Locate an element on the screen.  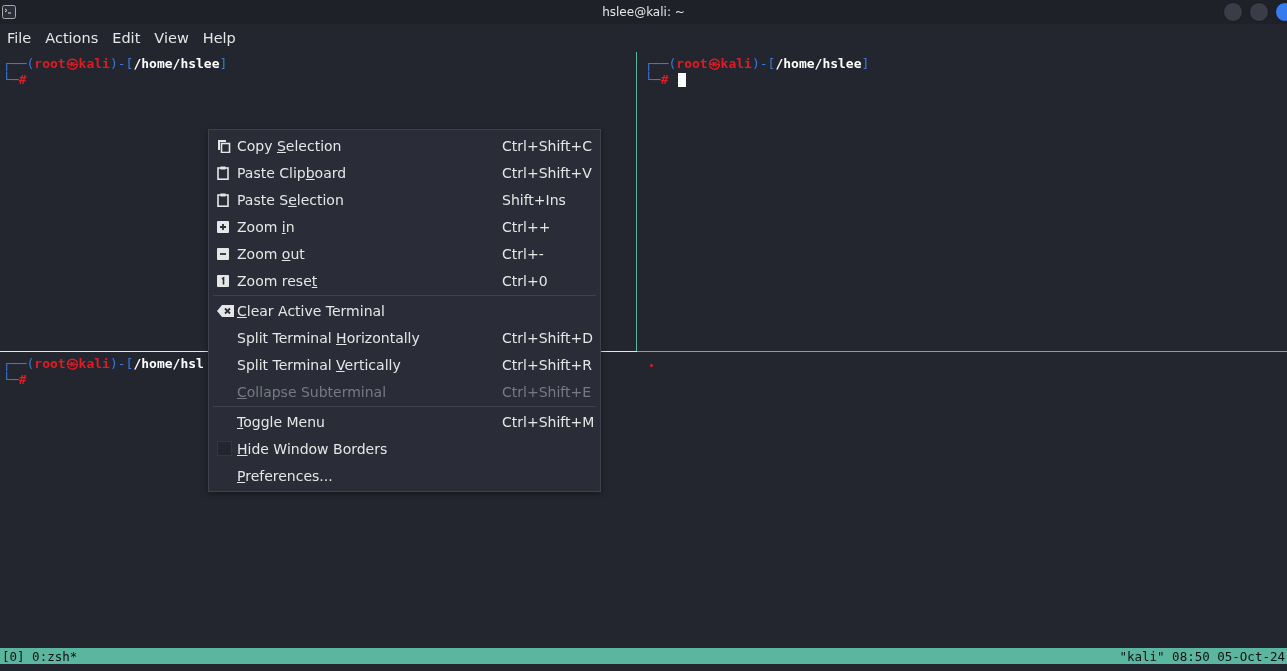
copy-icon is located at coordinates (224, 145).